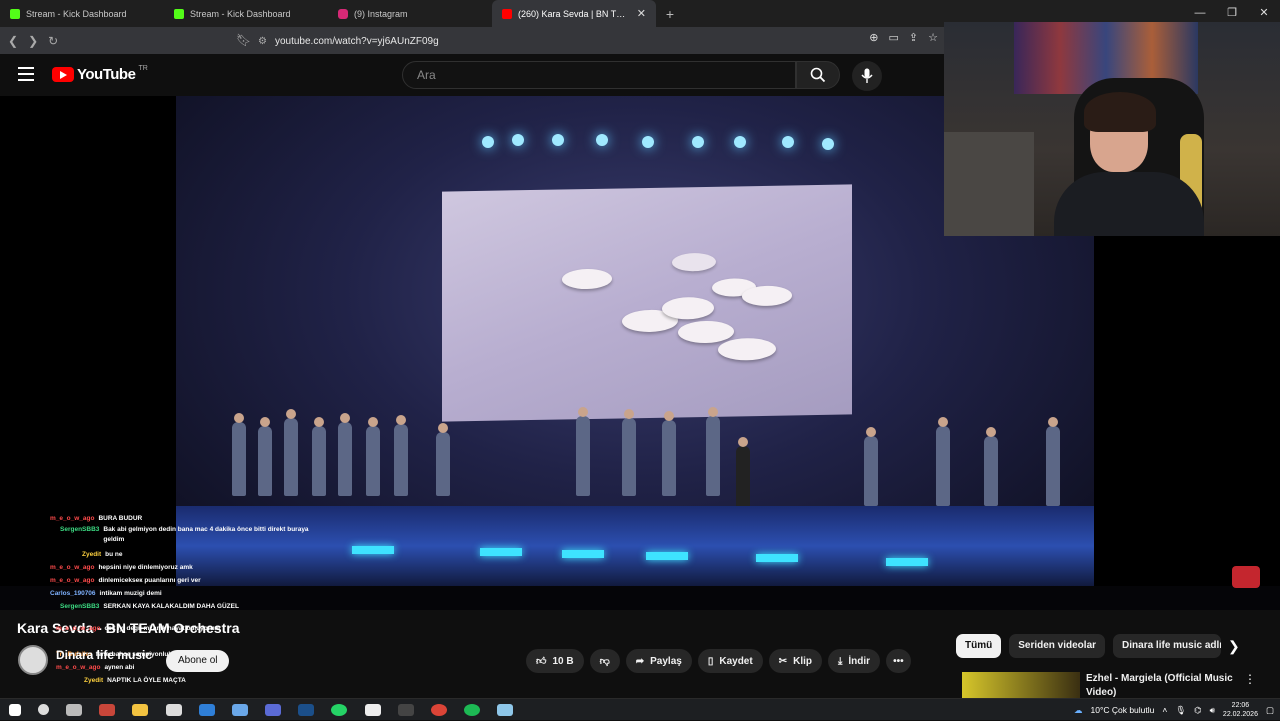  I want to click on tab-label: Stream - Kick Dashboard, so click(76, 13).